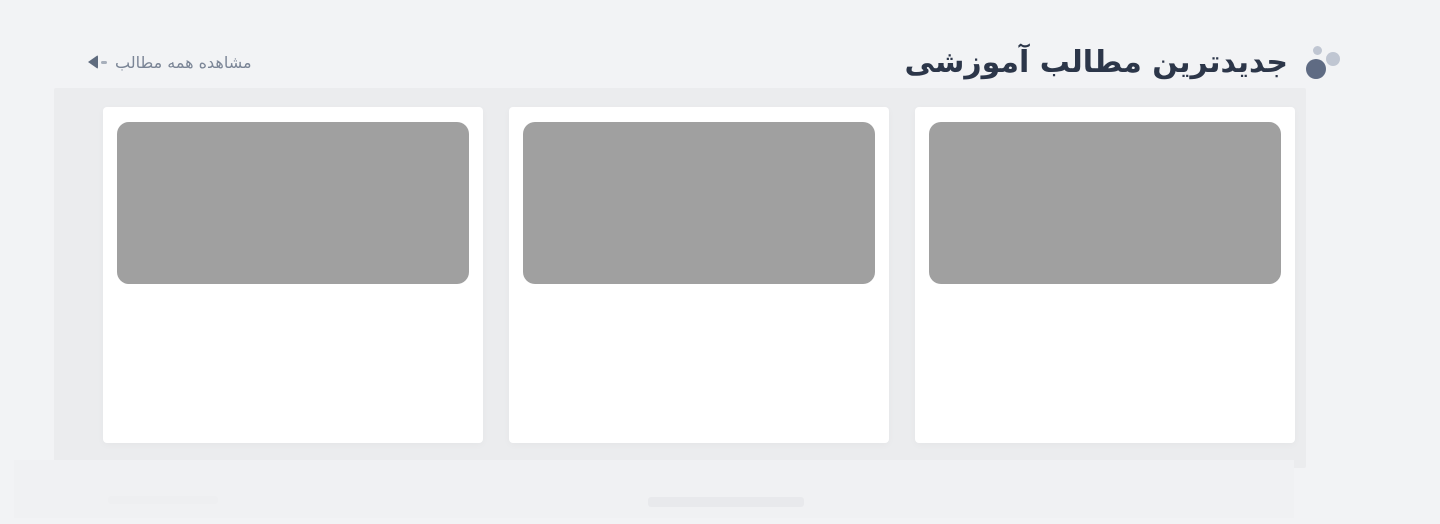 This screenshot has width=1440, height=524. Describe the element at coordinates (654, 489) in the screenshot. I see `bottom-strip` at that location.